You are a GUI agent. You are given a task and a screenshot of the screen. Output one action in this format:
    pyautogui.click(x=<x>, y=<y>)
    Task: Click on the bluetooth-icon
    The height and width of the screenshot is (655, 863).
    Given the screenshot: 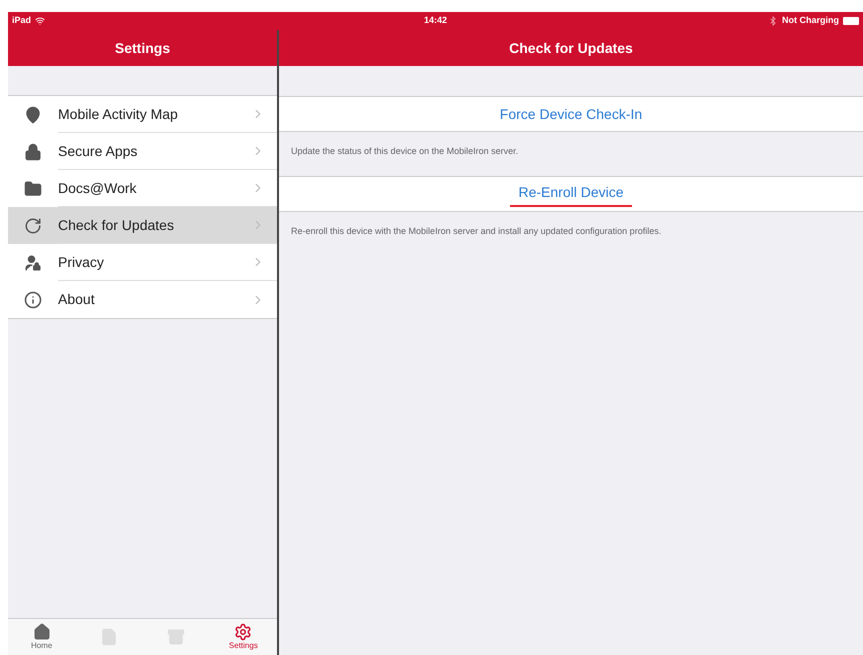 What is the action you would take?
    pyautogui.click(x=773, y=21)
    